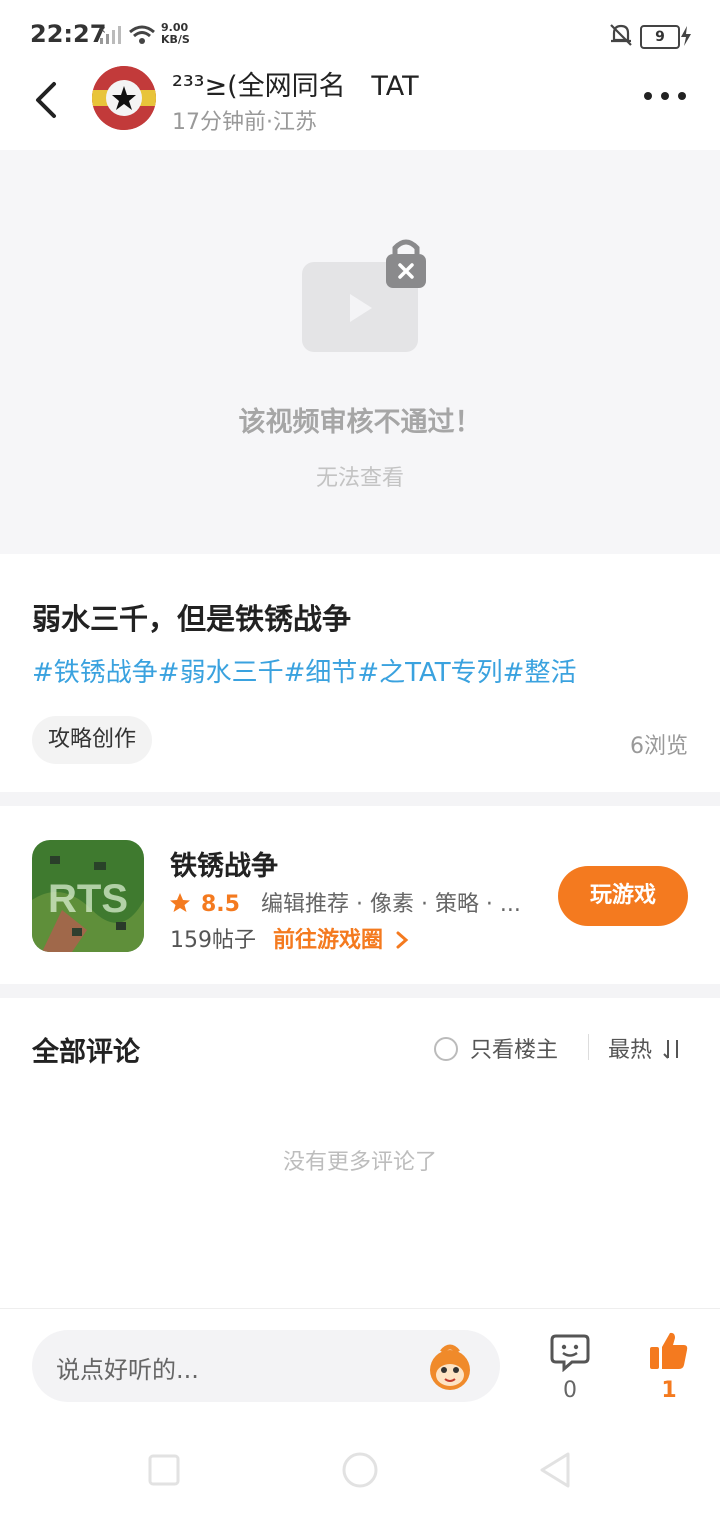 Image resolution: width=720 pixels, height=1520 pixels. What do you see at coordinates (295, 83) in the screenshot?
I see `username: ²³³≥(全网同名 TAT` at bounding box center [295, 83].